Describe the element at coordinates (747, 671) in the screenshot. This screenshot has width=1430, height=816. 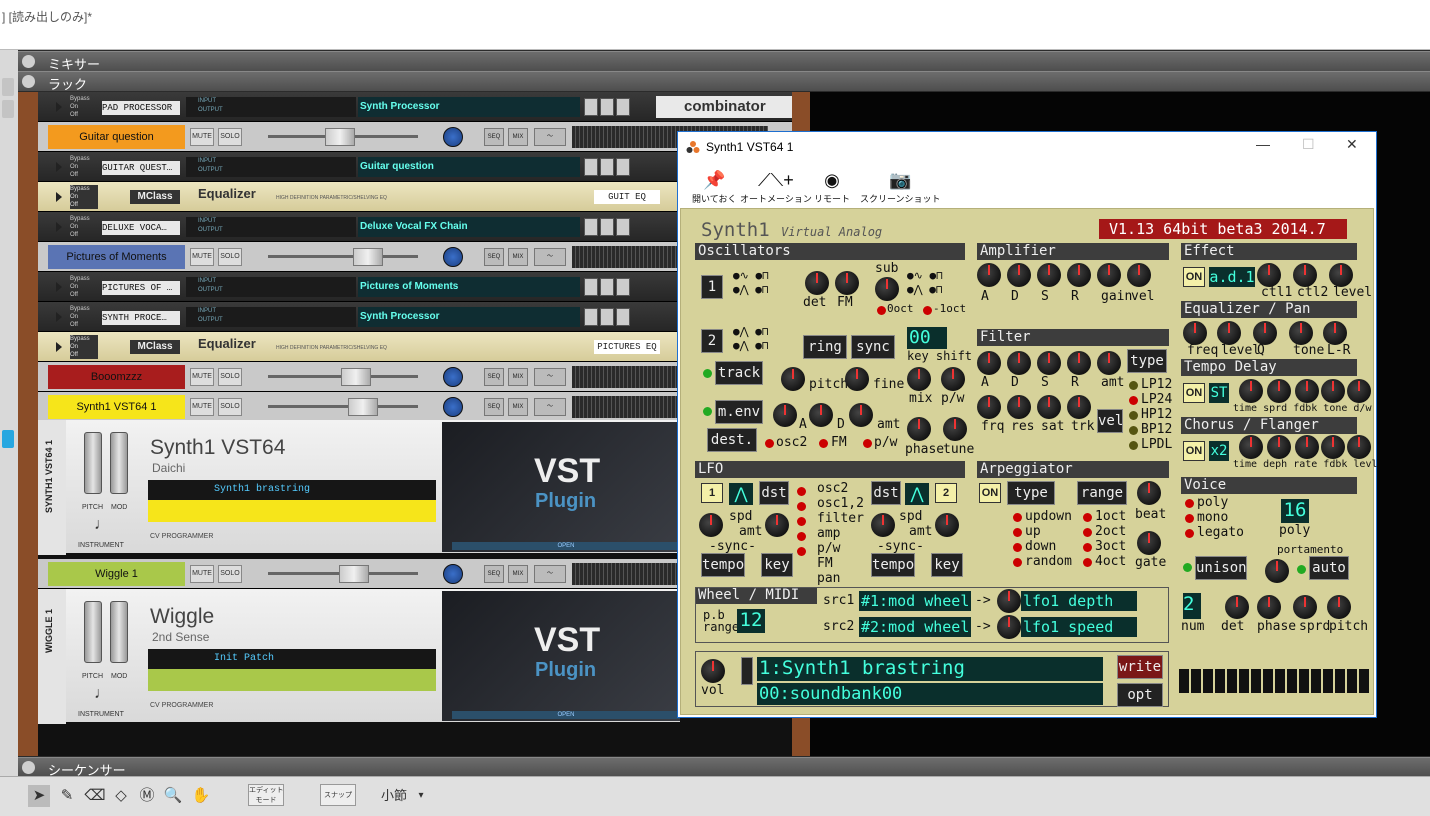
I see `patch-spinner` at that location.